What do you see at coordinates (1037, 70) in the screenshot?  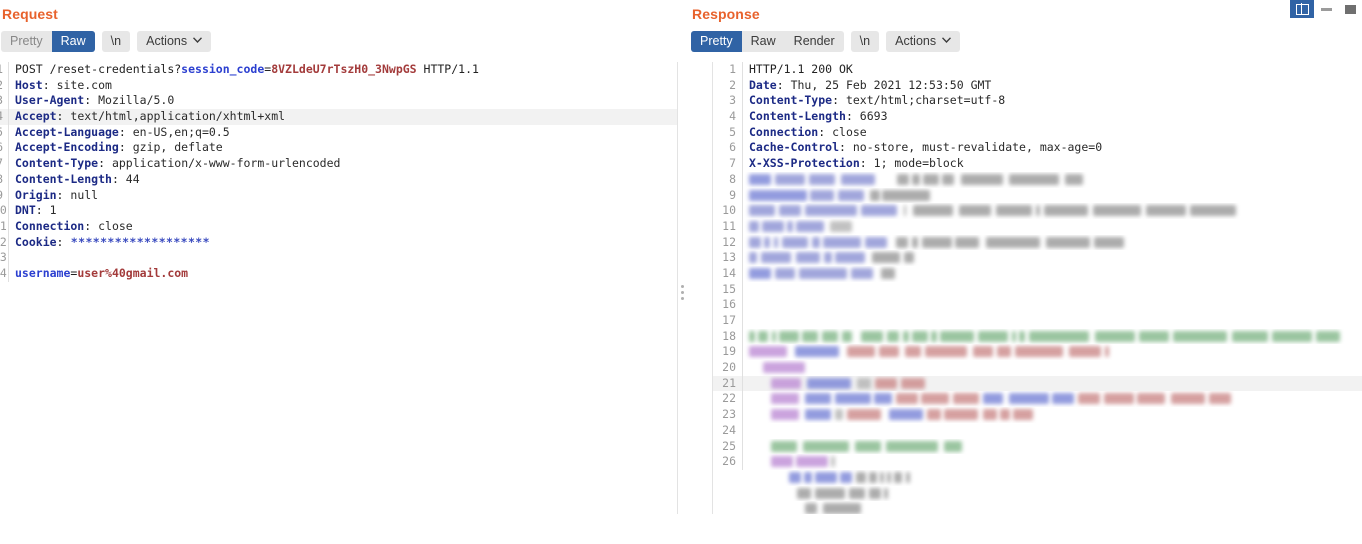 I see `code-line: 1 HTTP/1.1 200 OK` at bounding box center [1037, 70].